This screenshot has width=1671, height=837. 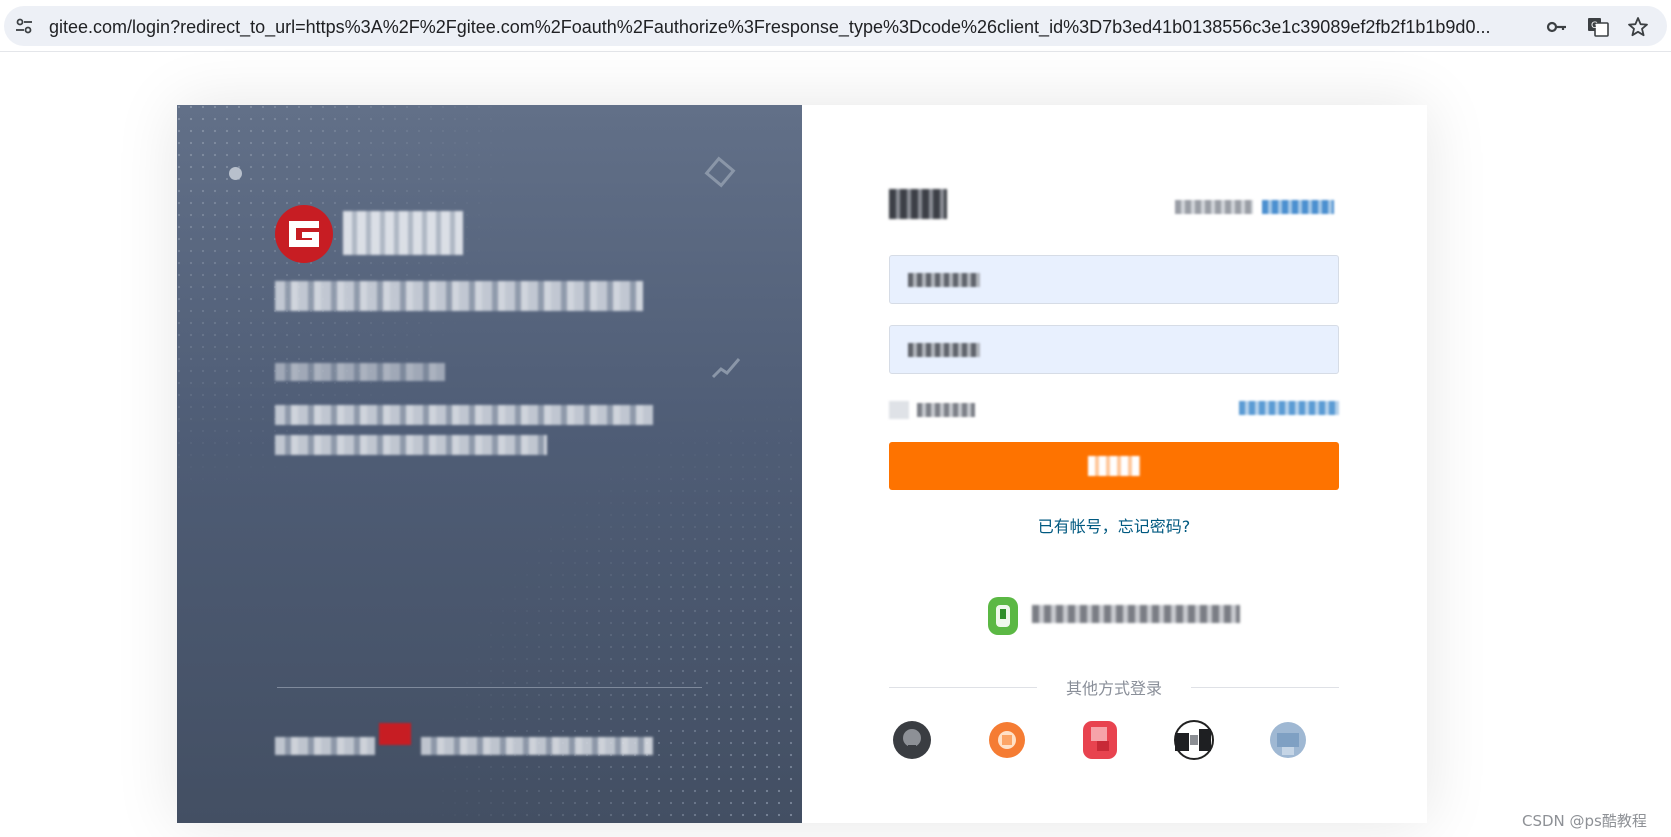 I want to click on remember-me-checkbox, so click(x=899, y=410).